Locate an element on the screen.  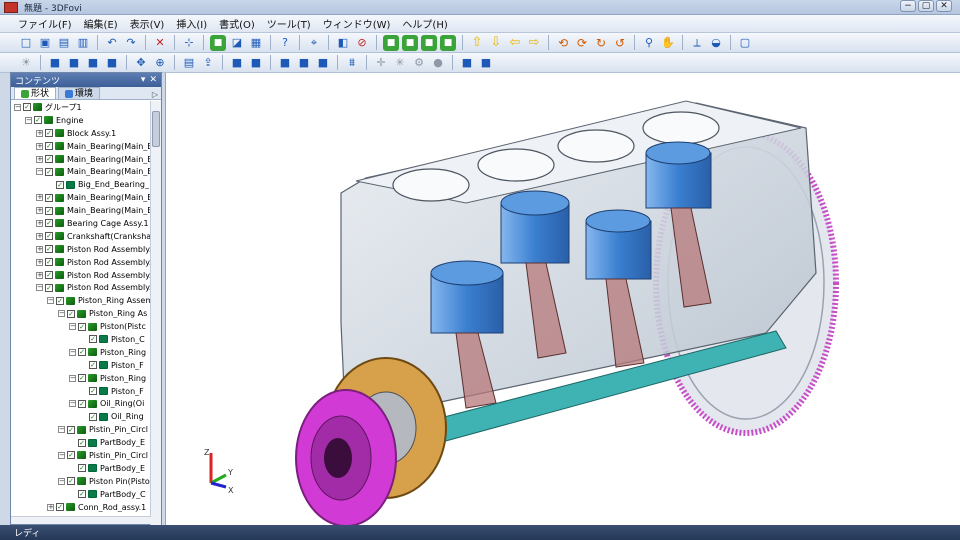
zoom-icon: ⚲ is located at coordinates (649, 43).